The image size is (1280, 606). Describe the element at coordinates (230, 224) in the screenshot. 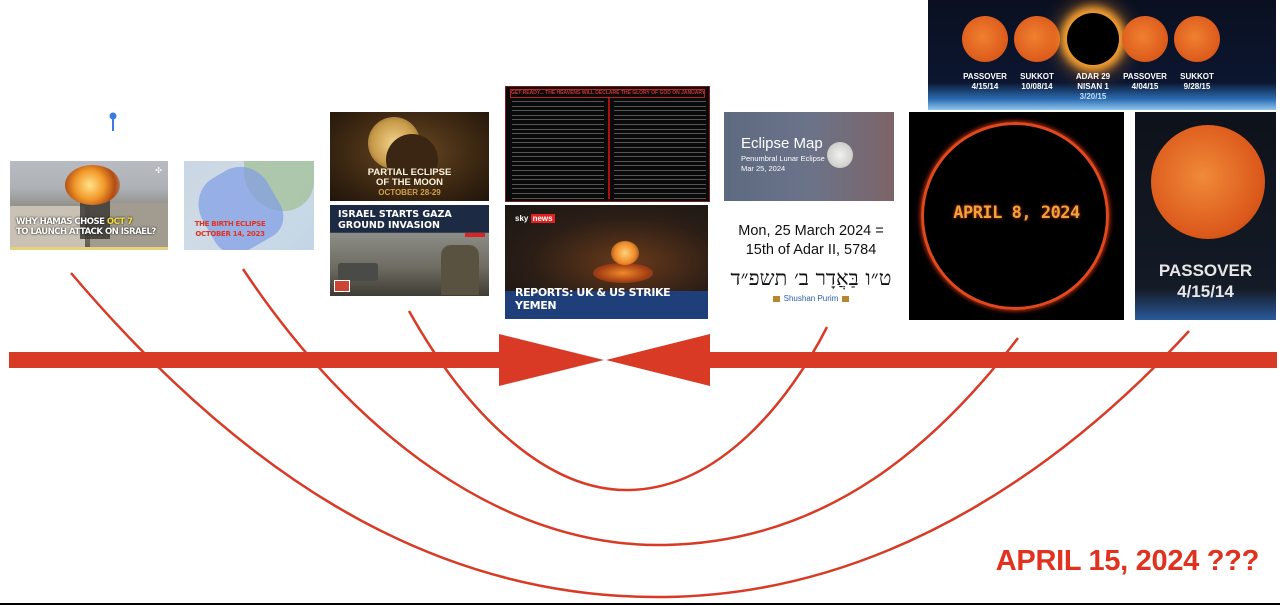

I see `caption-line: THE BIRTH ECLIPSE` at that location.